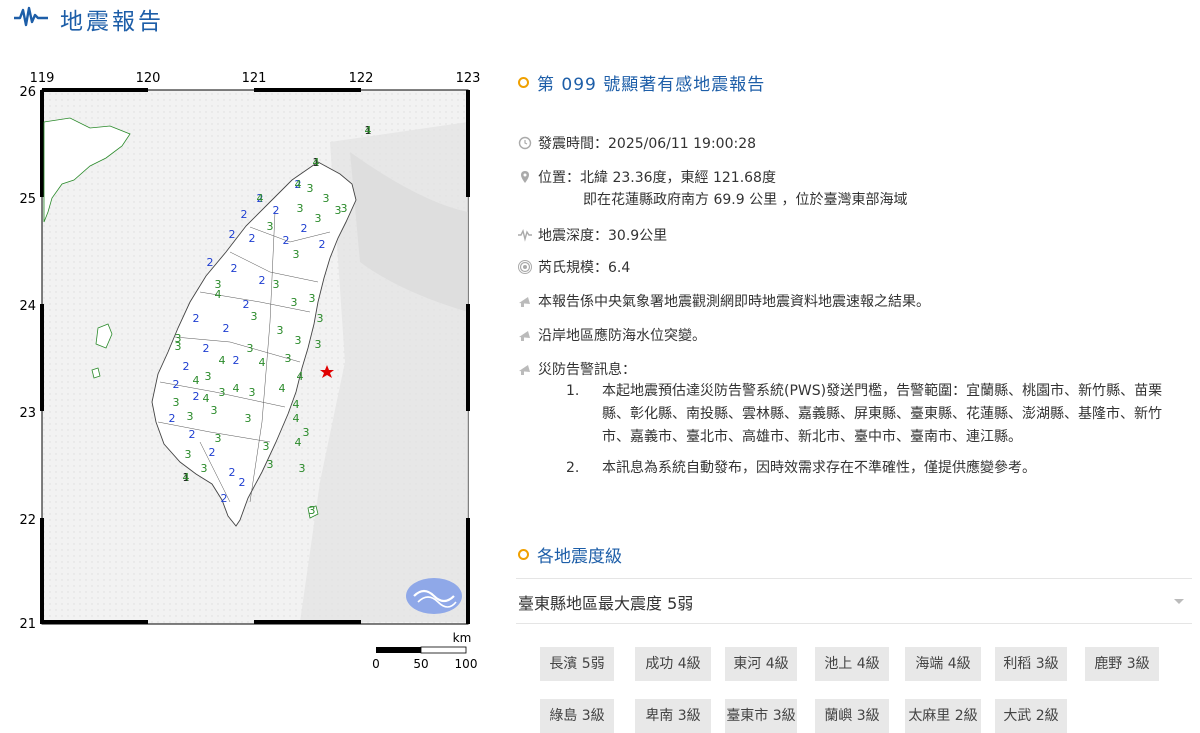  Describe the element at coordinates (523, 554) in the screenshot. I see `orange-dot-icon` at that location.